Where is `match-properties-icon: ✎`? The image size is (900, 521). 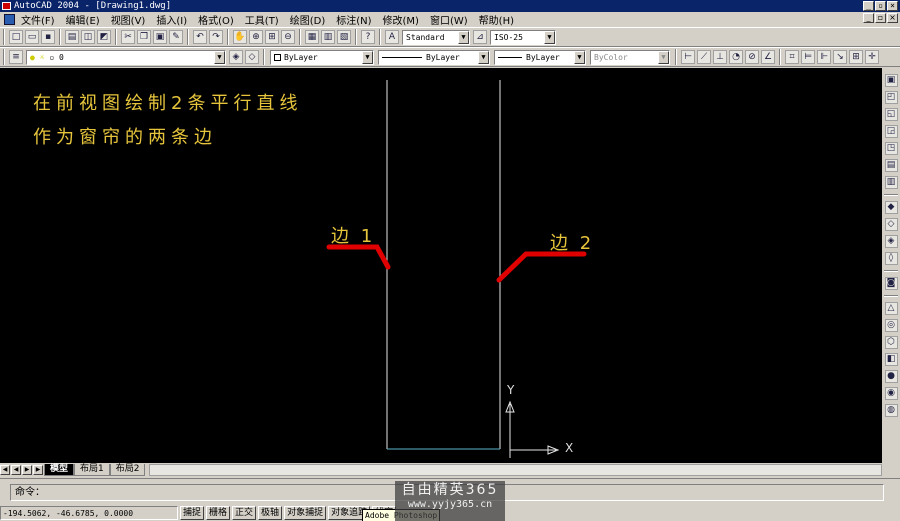
match-properties-icon: ✎ is located at coordinates (176, 37).